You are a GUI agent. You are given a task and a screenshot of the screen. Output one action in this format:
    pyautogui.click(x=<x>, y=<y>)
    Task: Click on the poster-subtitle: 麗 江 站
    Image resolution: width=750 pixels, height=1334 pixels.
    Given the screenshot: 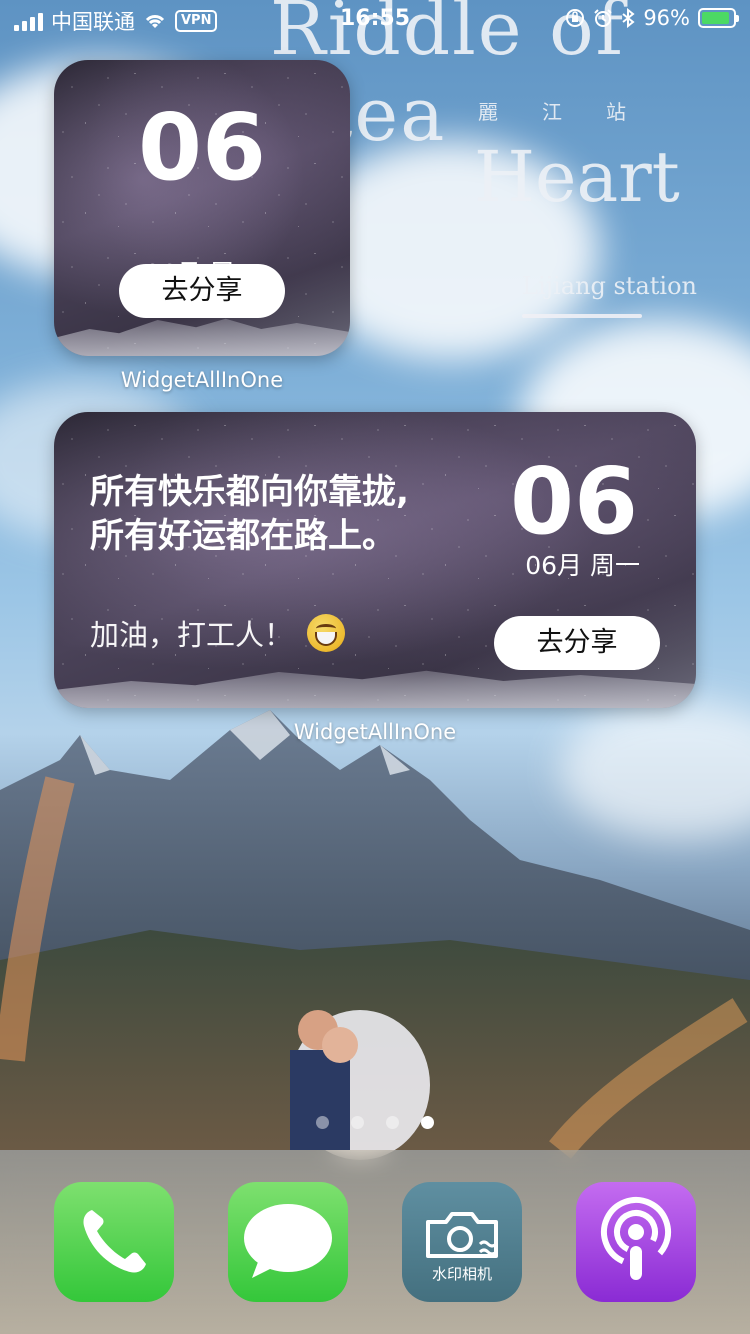 What is the action you would take?
    pyautogui.click(x=558, y=112)
    